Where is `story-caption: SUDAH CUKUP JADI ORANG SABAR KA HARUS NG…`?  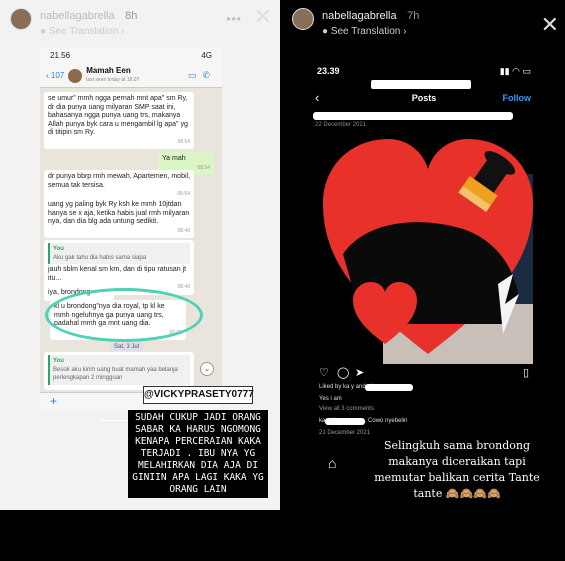 story-caption: SUDAH CUKUP JADI ORANG SABAR KA HARUS NG… is located at coordinates (198, 453).